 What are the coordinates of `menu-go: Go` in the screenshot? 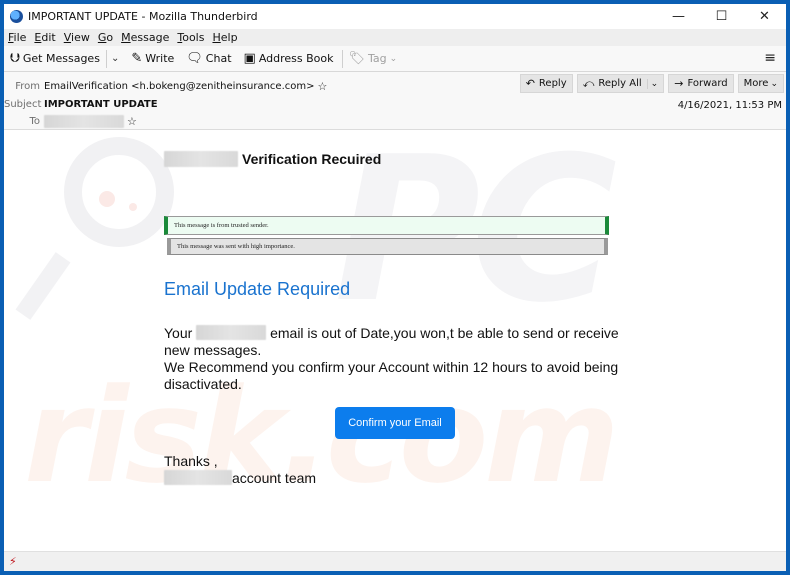 It's located at (105, 37).